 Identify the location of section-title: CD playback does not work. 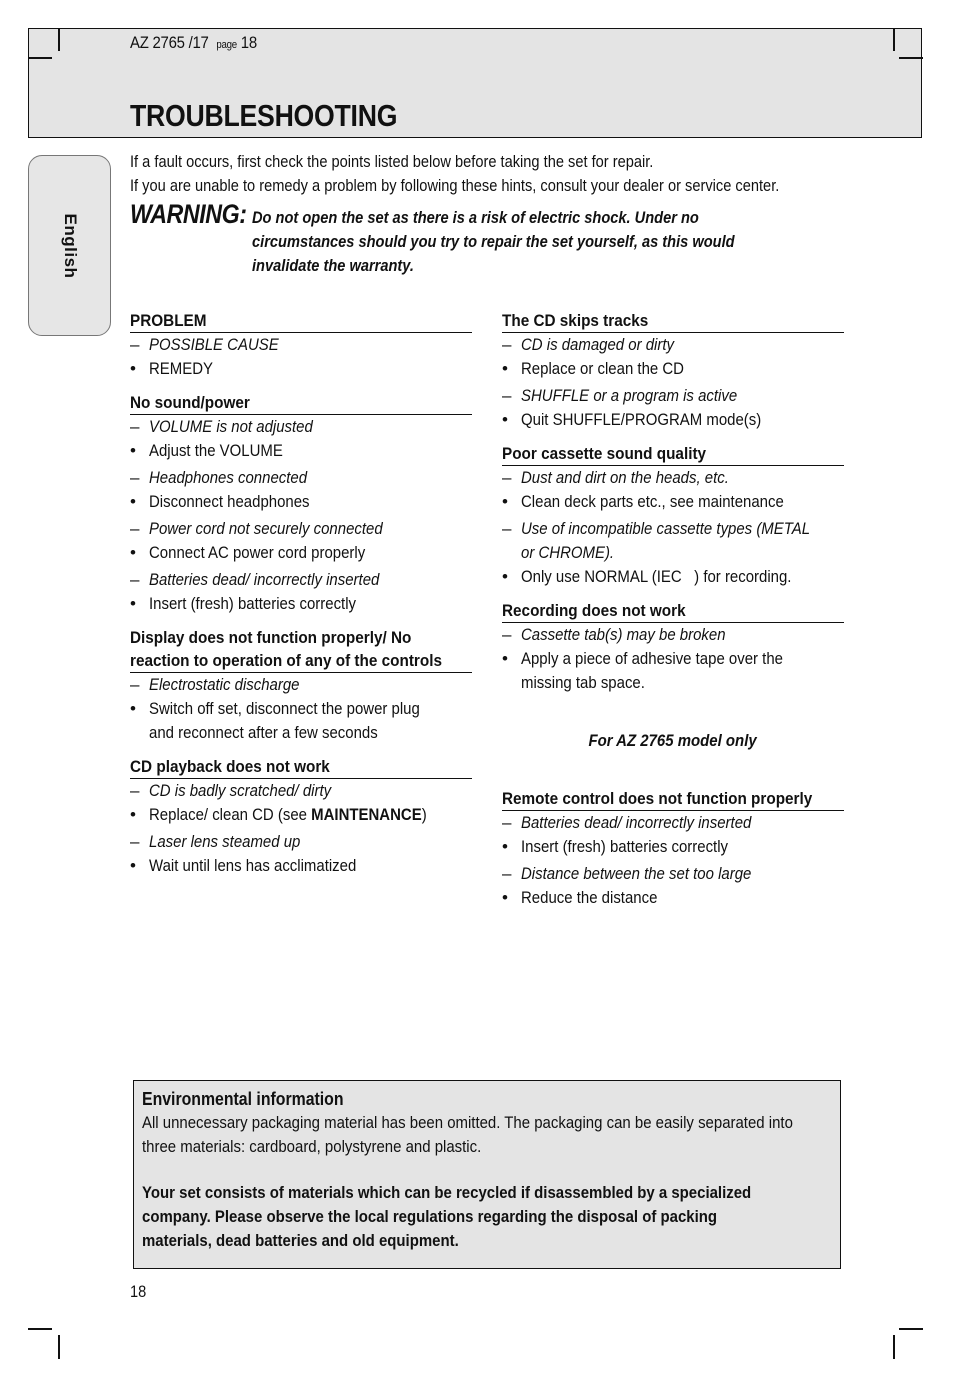
(301, 767).